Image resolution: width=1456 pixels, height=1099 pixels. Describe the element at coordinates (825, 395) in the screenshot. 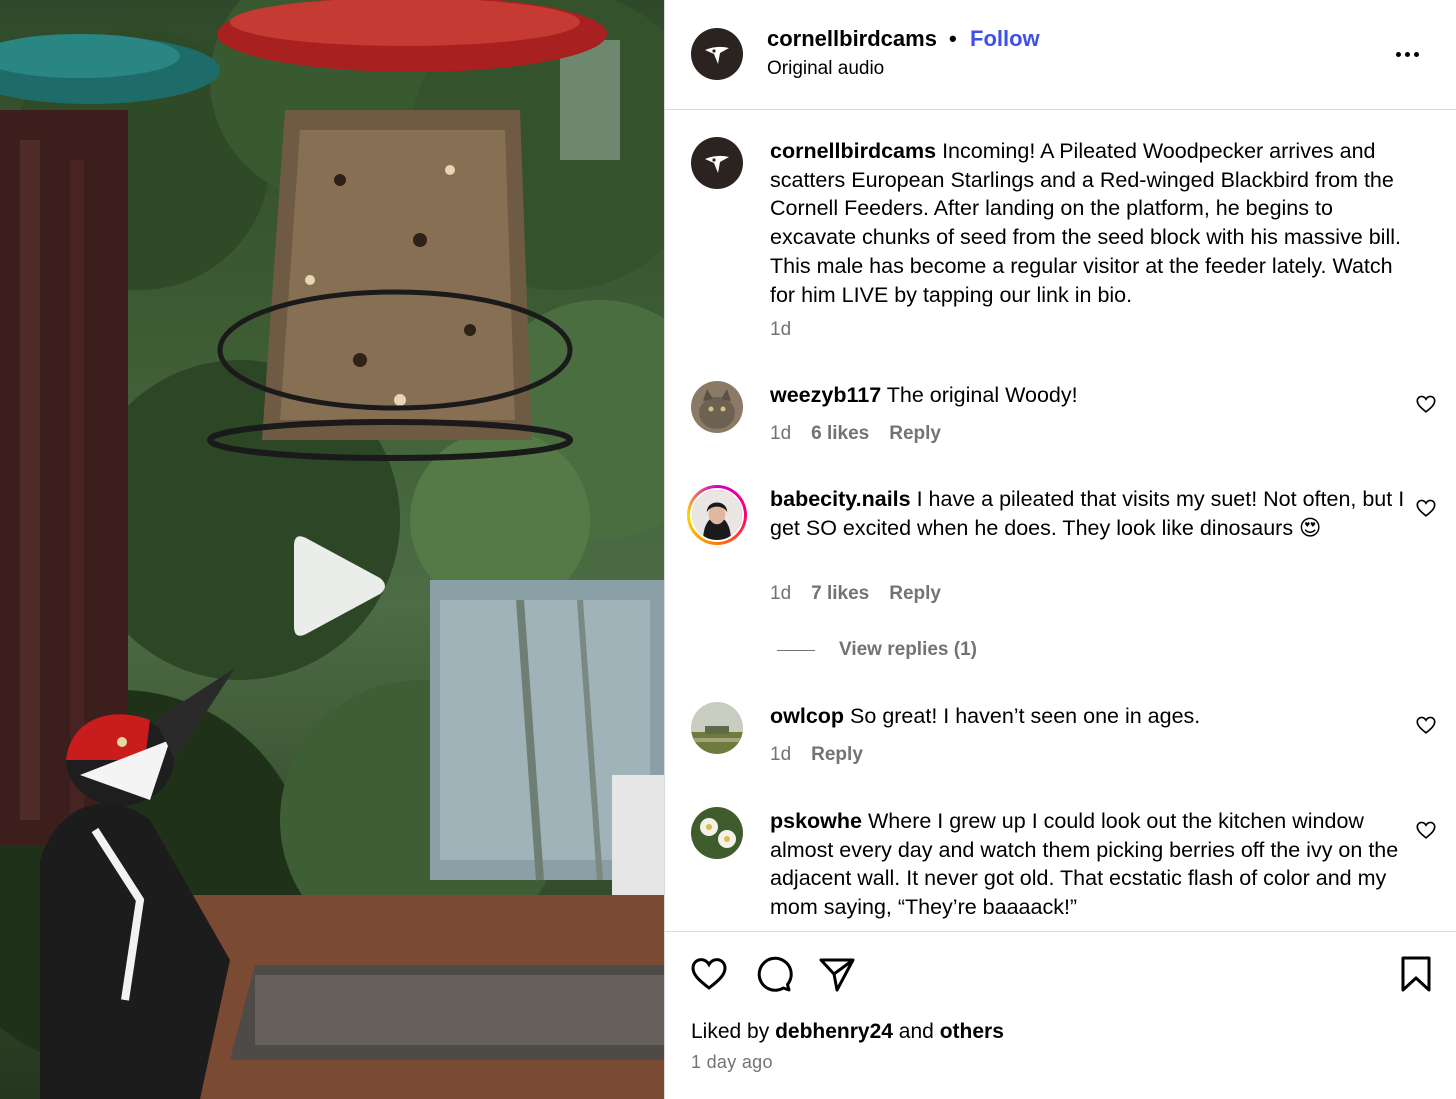

I see `comment-username: weezyb117` at that location.